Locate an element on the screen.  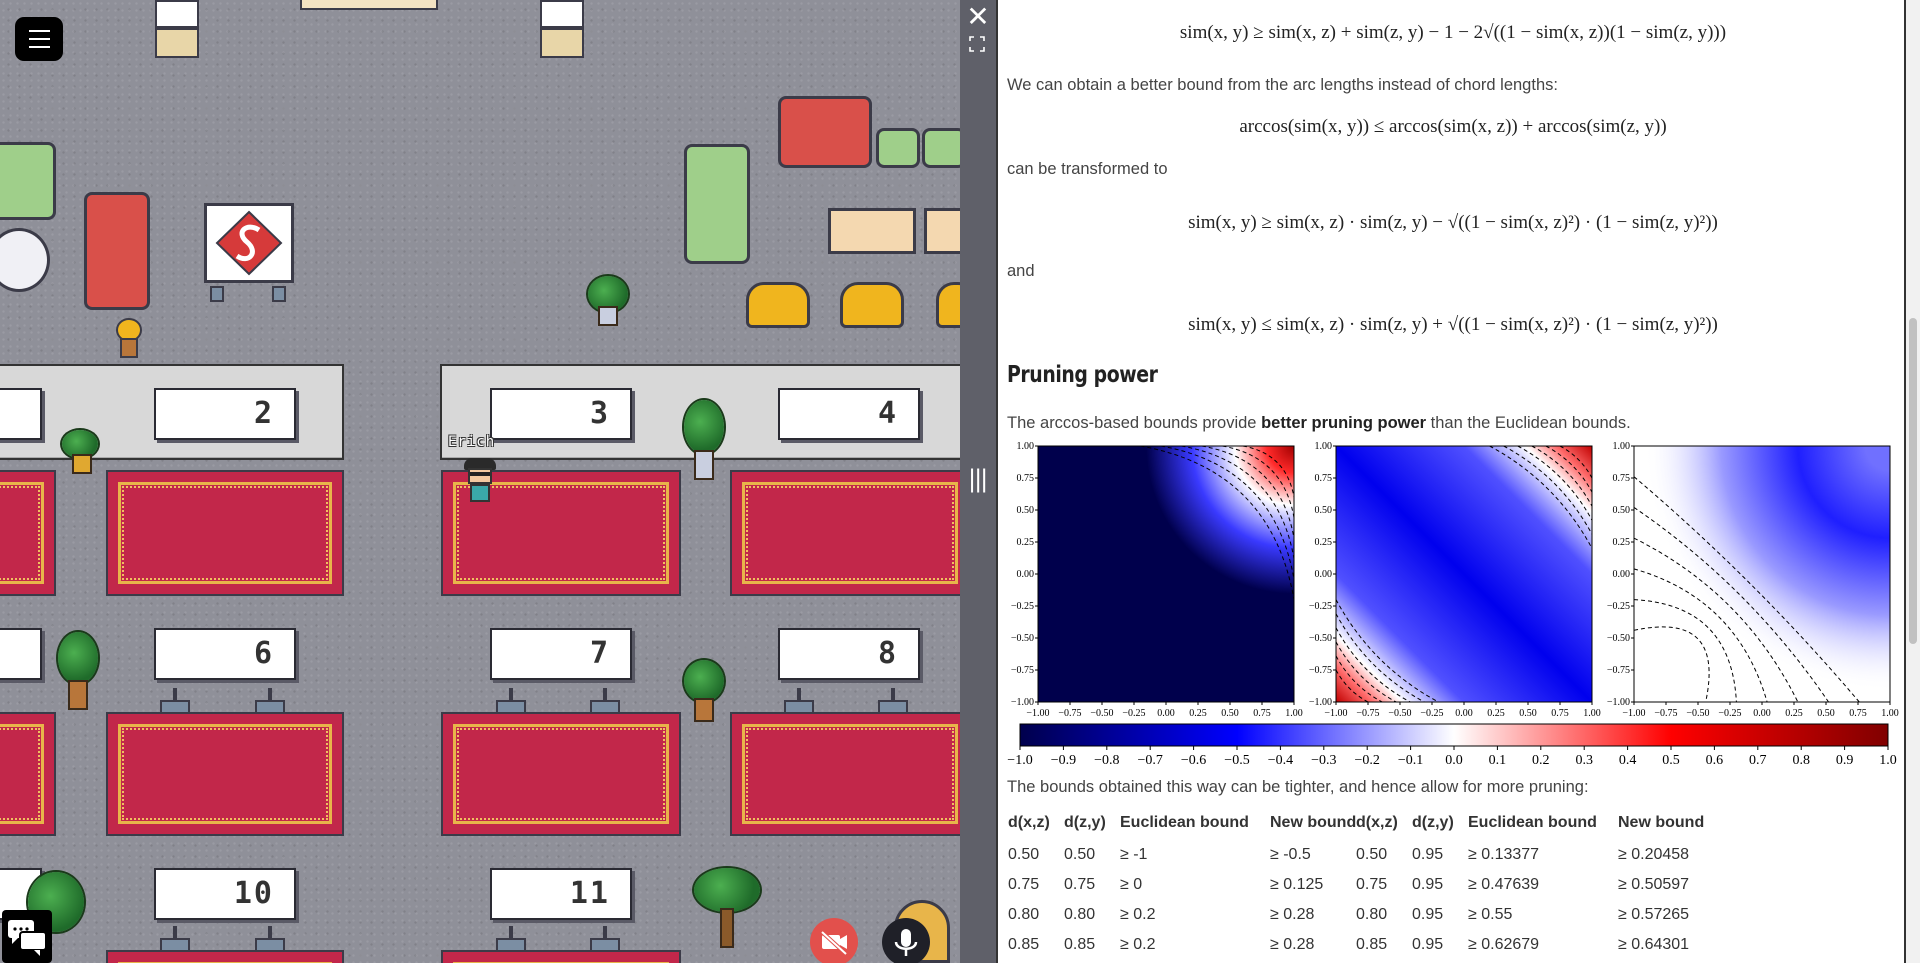
scrollbar is located at coordinates (1913, 481).